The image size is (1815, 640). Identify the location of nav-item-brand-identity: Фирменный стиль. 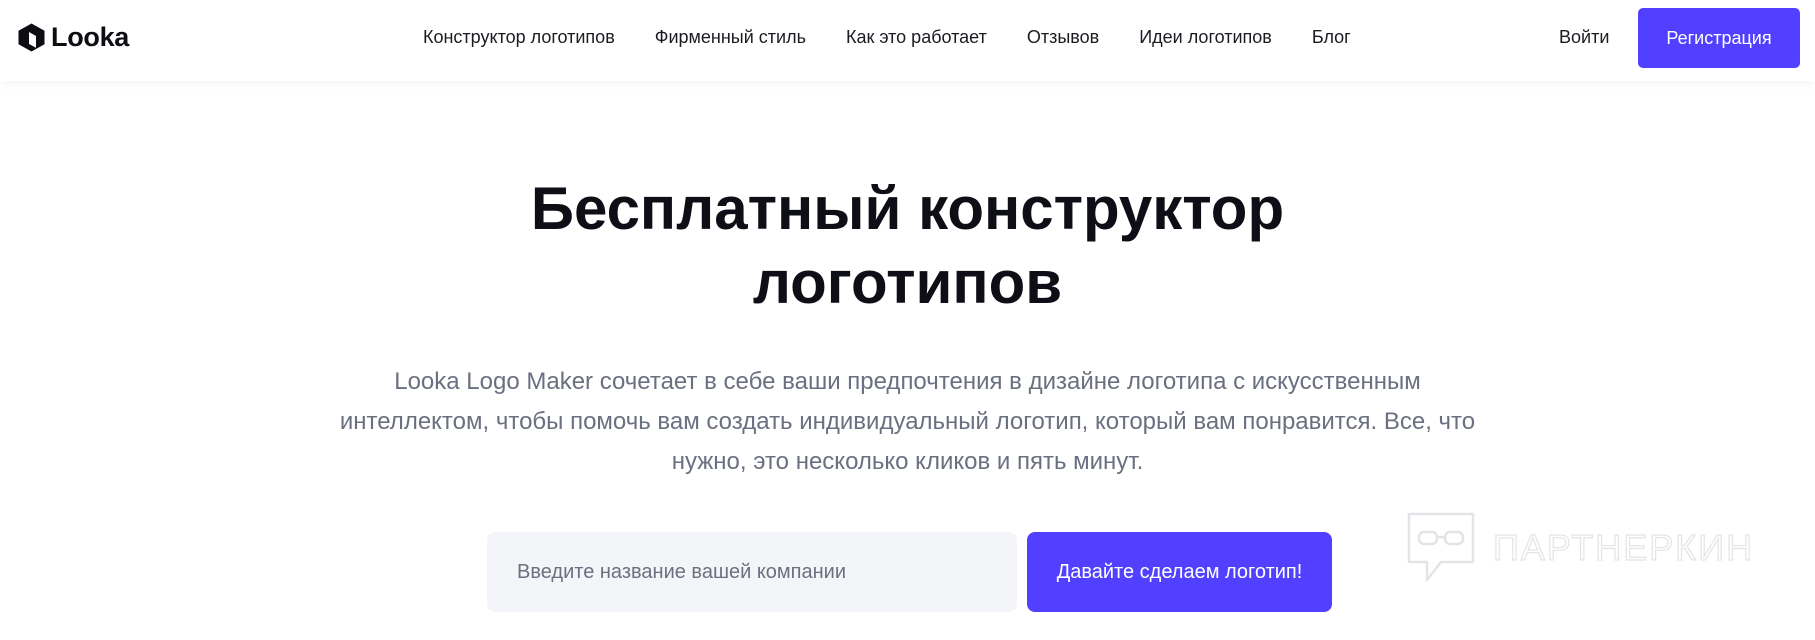
(730, 37).